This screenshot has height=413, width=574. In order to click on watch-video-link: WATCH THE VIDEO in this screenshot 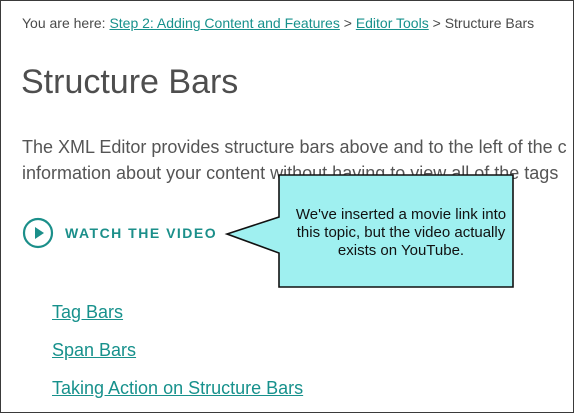, I will do `click(119, 233)`.